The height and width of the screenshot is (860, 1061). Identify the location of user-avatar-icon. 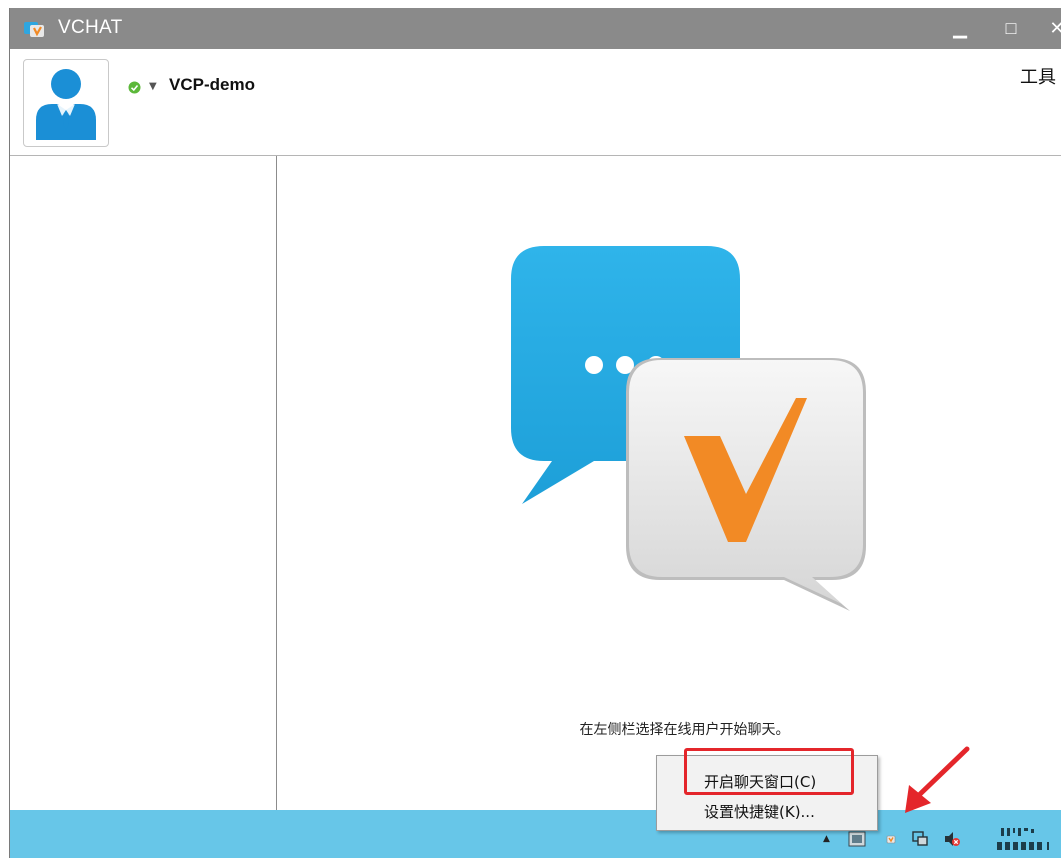
(66, 104).